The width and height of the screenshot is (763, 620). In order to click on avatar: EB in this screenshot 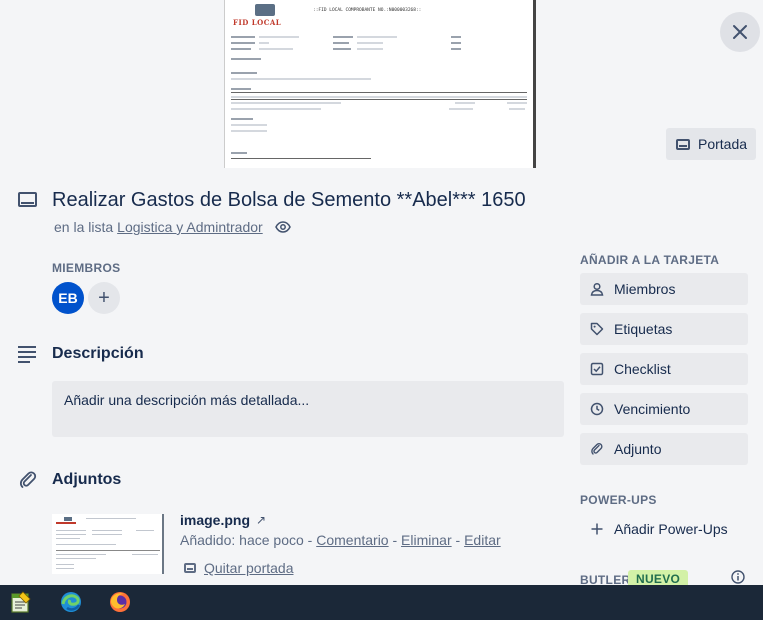, I will do `click(68, 298)`.